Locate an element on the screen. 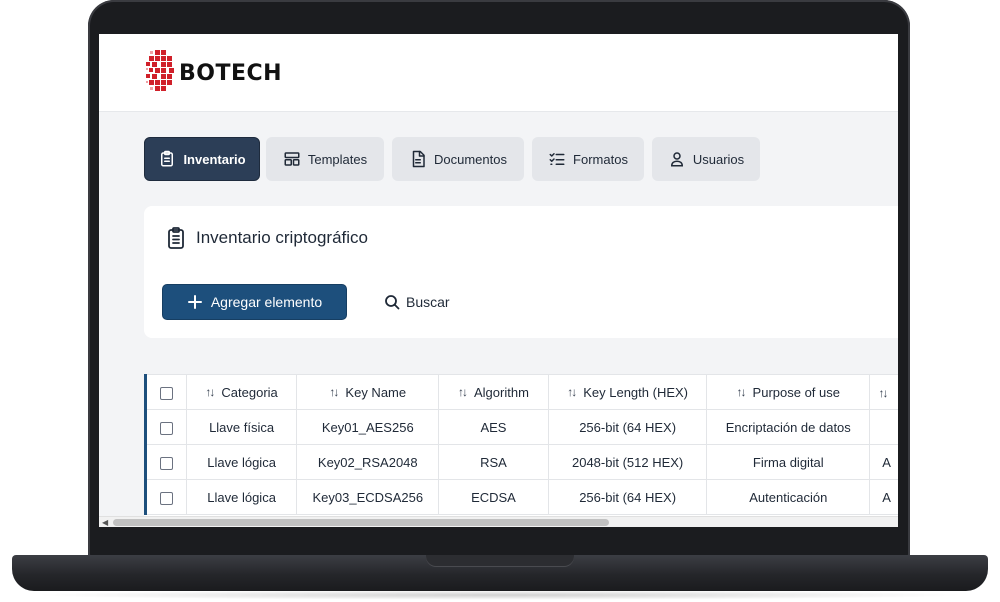  tab-usuarios: Usuarios is located at coordinates (706, 159).